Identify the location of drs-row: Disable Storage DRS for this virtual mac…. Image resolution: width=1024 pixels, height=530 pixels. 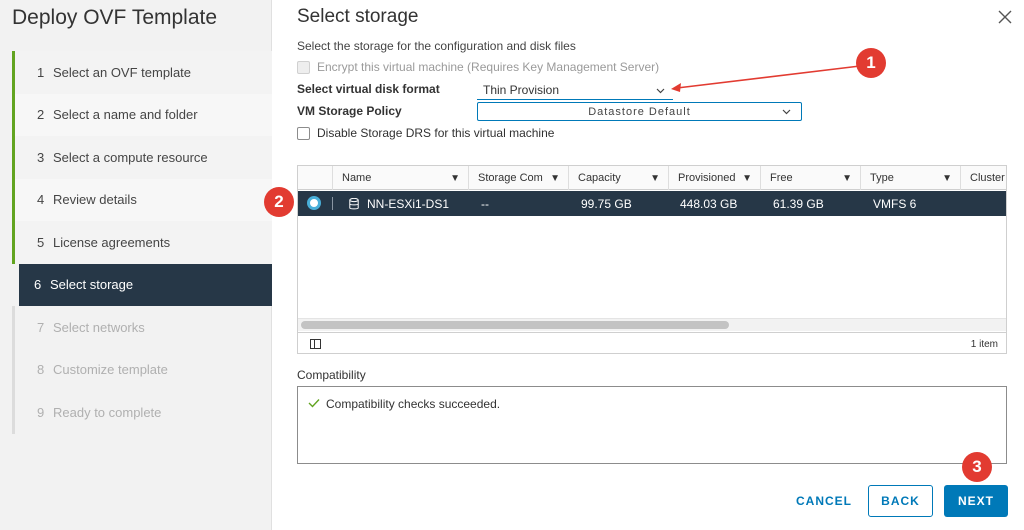
(425, 133).